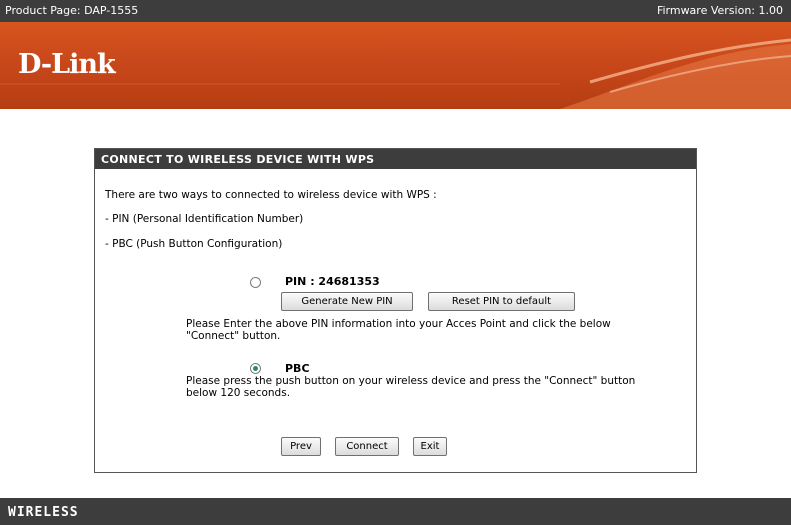 The height and width of the screenshot is (525, 791). Describe the element at coordinates (395, 73) in the screenshot. I see `banner-swoosh-graphic` at that location.